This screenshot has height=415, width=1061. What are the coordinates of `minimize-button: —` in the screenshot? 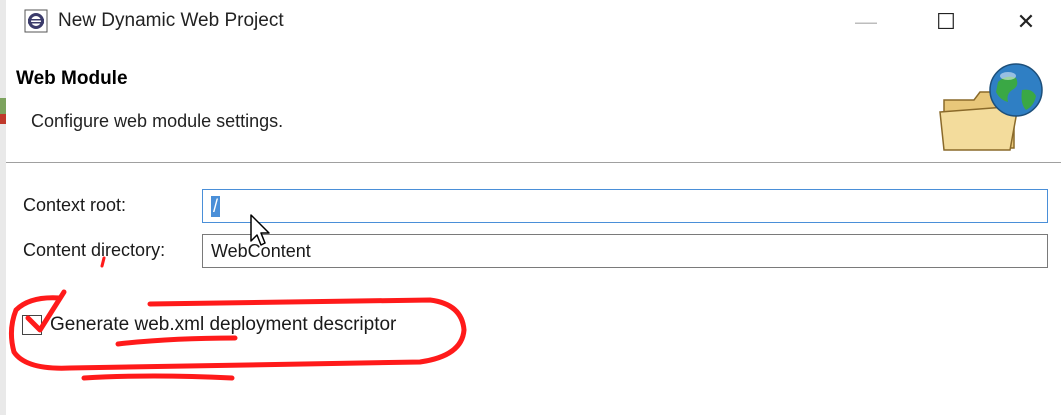 It's located at (866, 22).